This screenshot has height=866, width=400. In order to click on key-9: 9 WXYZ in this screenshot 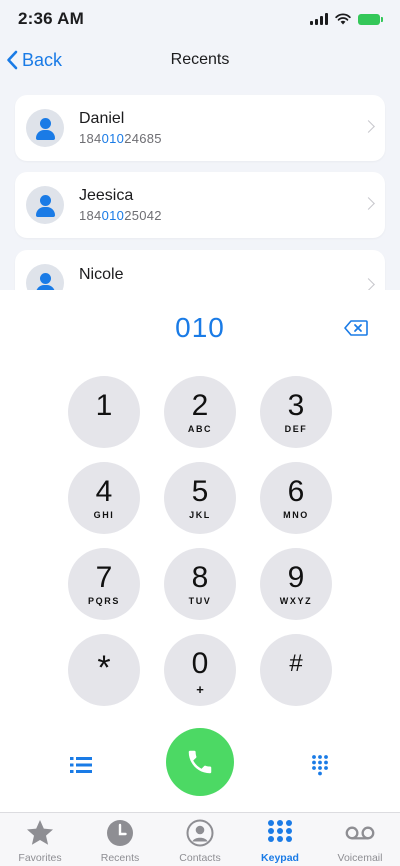, I will do `click(296, 584)`.